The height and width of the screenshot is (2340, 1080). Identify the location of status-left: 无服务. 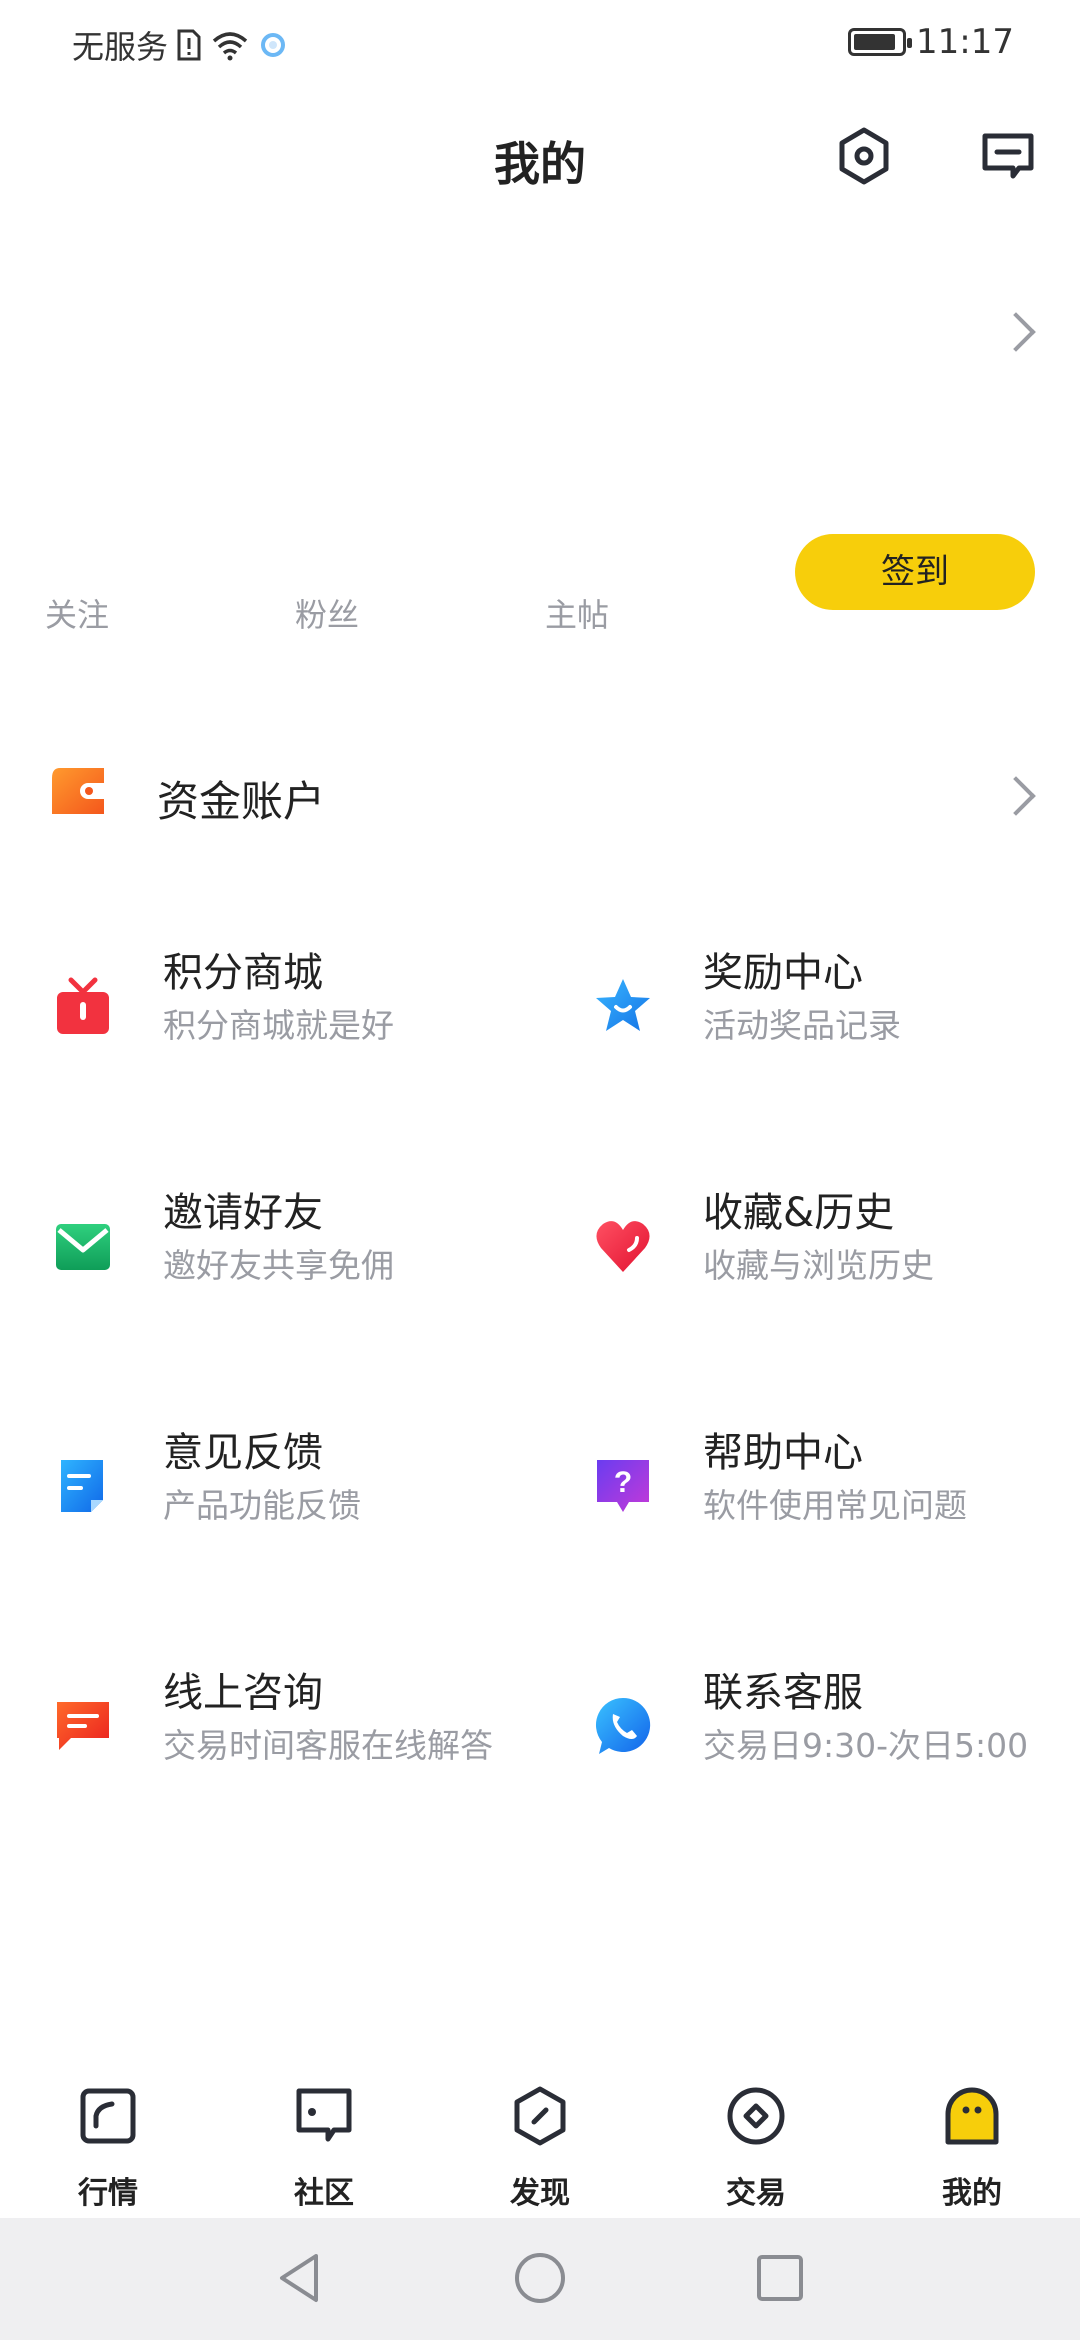
(180, 45).